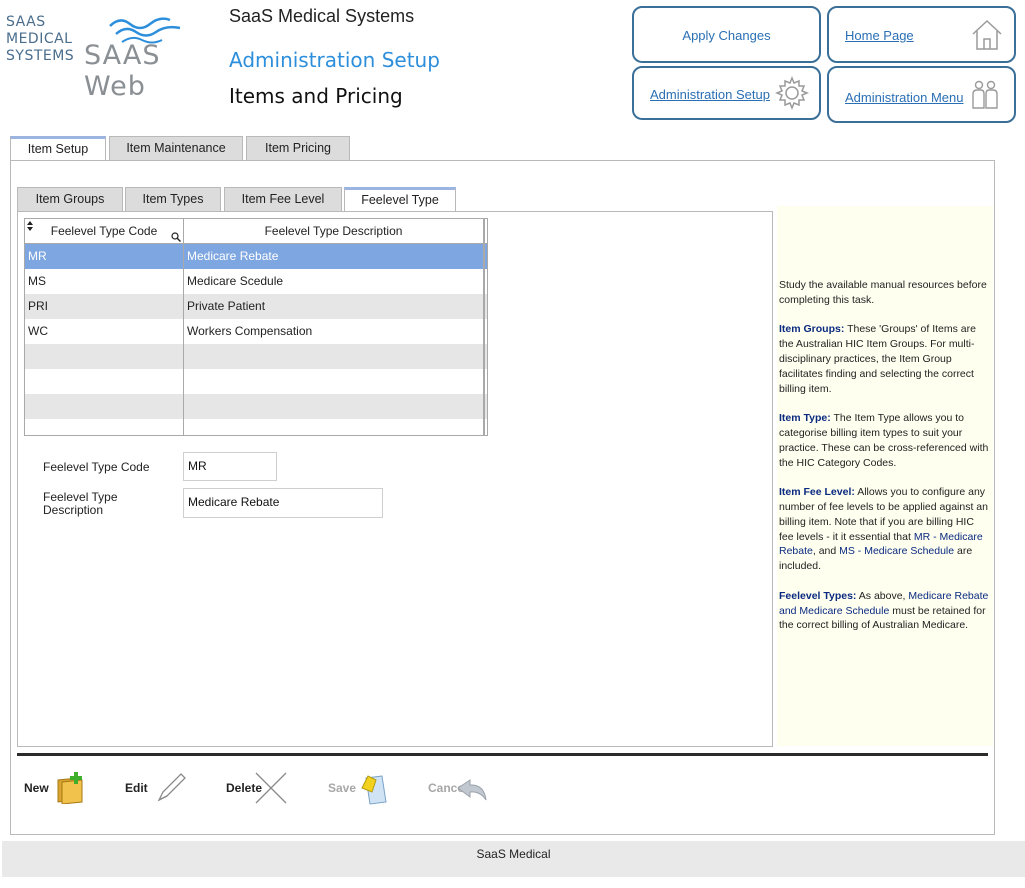  Describe the element at coordinates (283, 503) in the screenshot. I see `feelevel-type-description-field: Medicare Rebate` at that location.